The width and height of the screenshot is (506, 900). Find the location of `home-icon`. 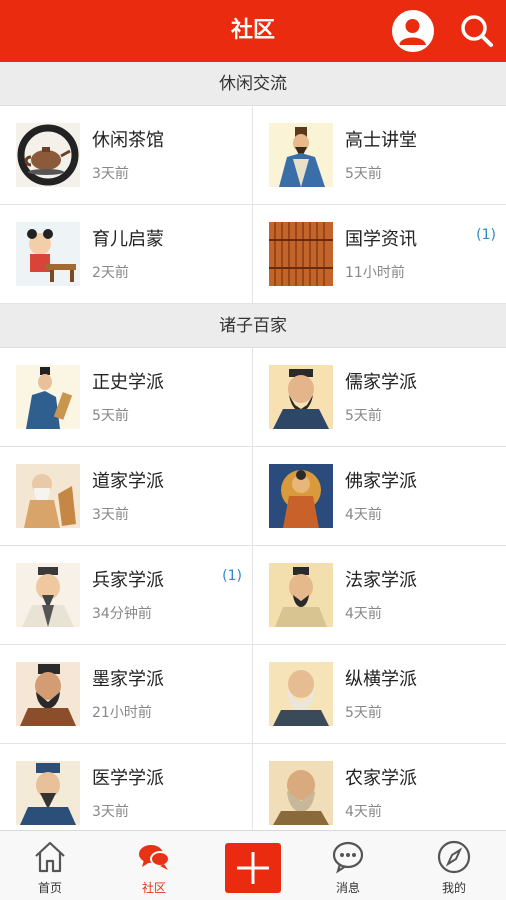

home-icon is located at coordinates (50, 857).